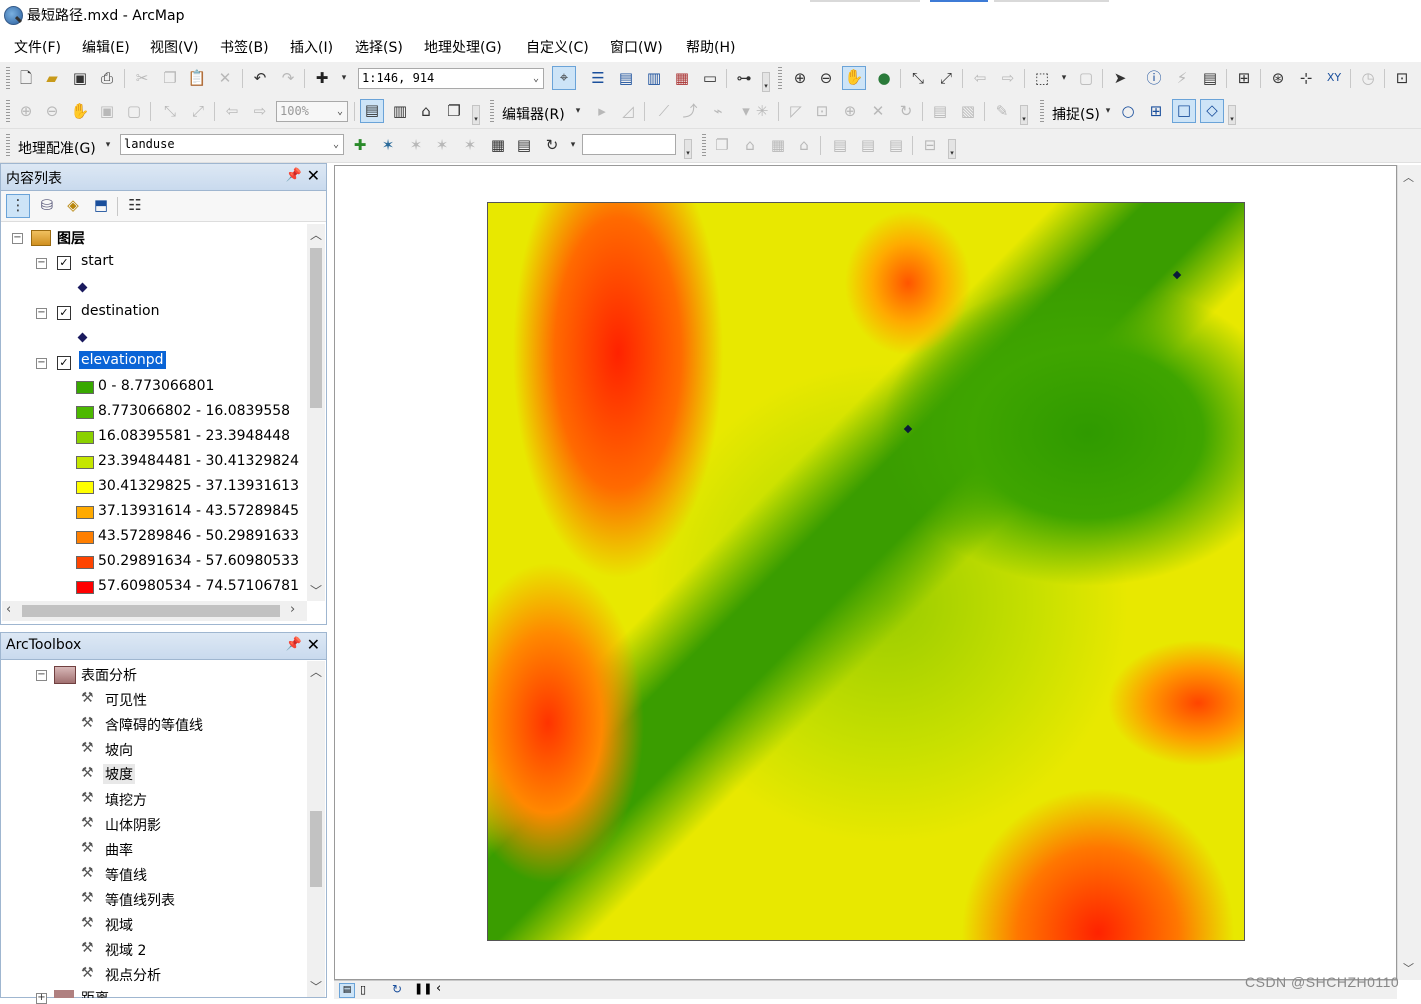 The width and height of the screenshot is (1421, 1004). Describe the element at coordinates (626, 78) in the screenshot. I see `catalog-icon: ▤` at that location.